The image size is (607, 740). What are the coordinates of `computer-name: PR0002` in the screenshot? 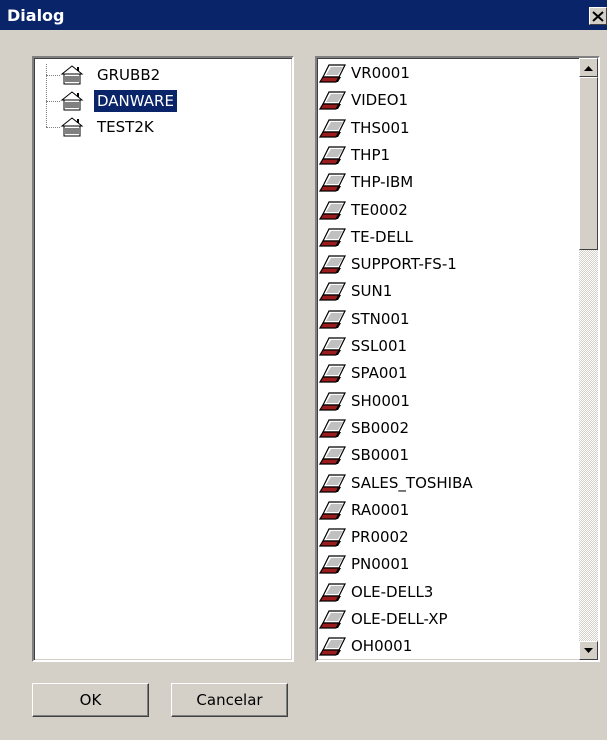 It's located at (380, 537).